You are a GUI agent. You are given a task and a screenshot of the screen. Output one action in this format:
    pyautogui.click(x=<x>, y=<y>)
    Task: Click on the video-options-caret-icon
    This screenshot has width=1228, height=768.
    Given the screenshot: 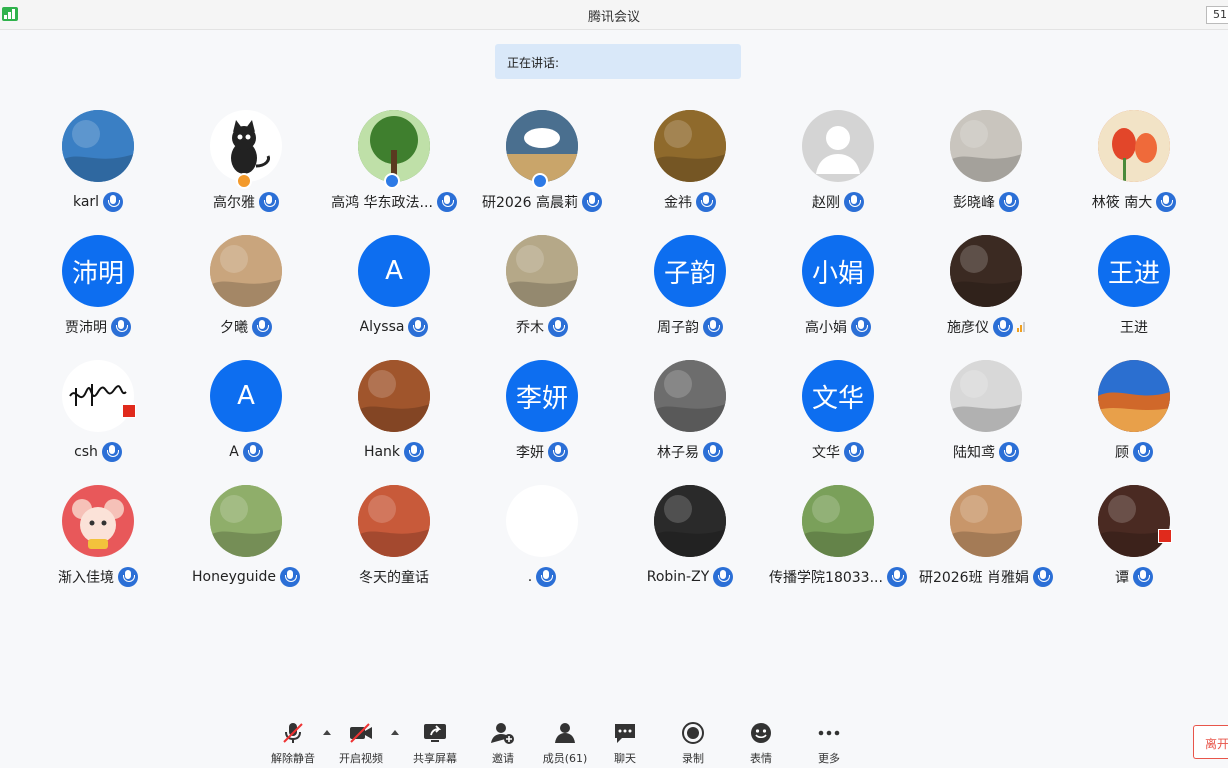 What is the action you would take?
    pyautogui.click(x=395, y=732)
    